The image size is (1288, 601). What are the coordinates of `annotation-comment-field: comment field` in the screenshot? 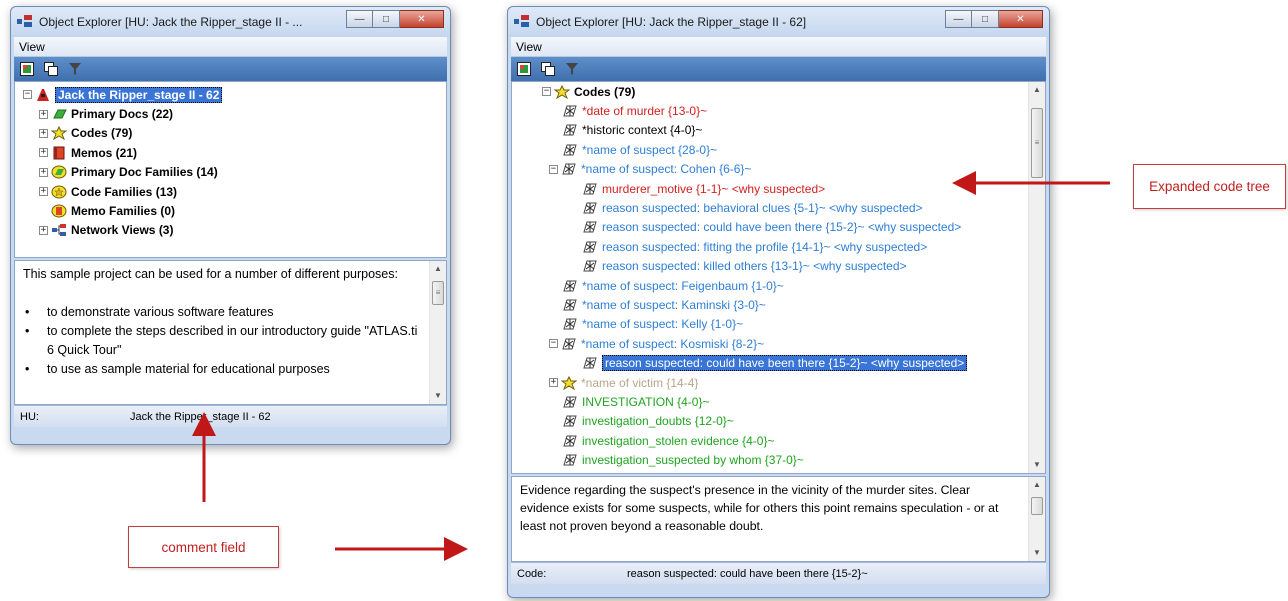 It's located at (203, 547).